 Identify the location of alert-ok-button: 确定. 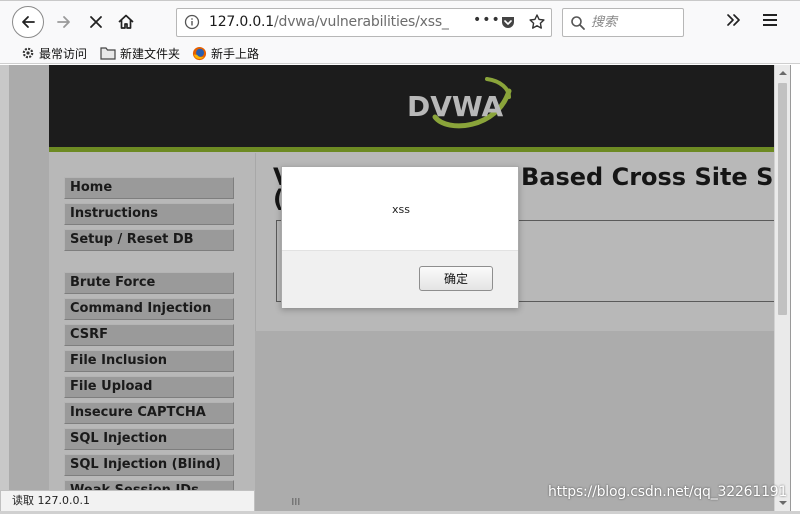
(456, 278).